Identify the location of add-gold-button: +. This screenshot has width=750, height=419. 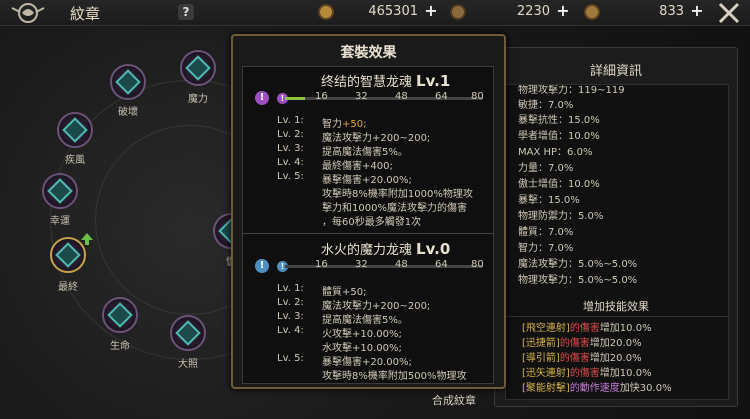
(431, 11).